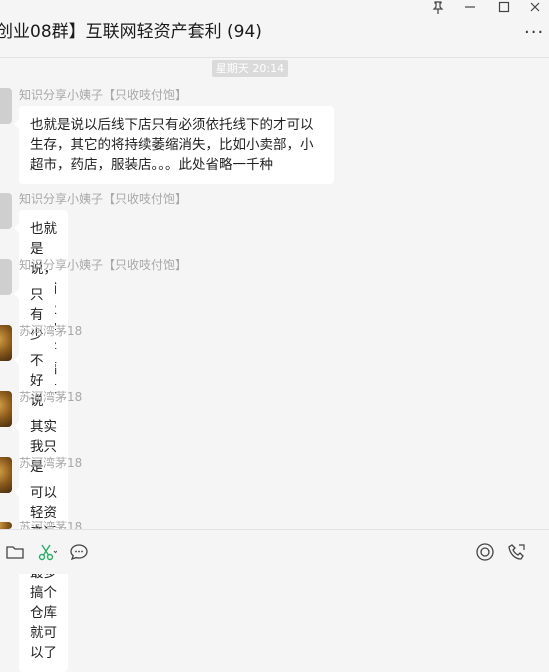 The image size is (549, 672). Describe the element at coordinates (485, 552) in the screenshot. I see `live-icon` at that location.